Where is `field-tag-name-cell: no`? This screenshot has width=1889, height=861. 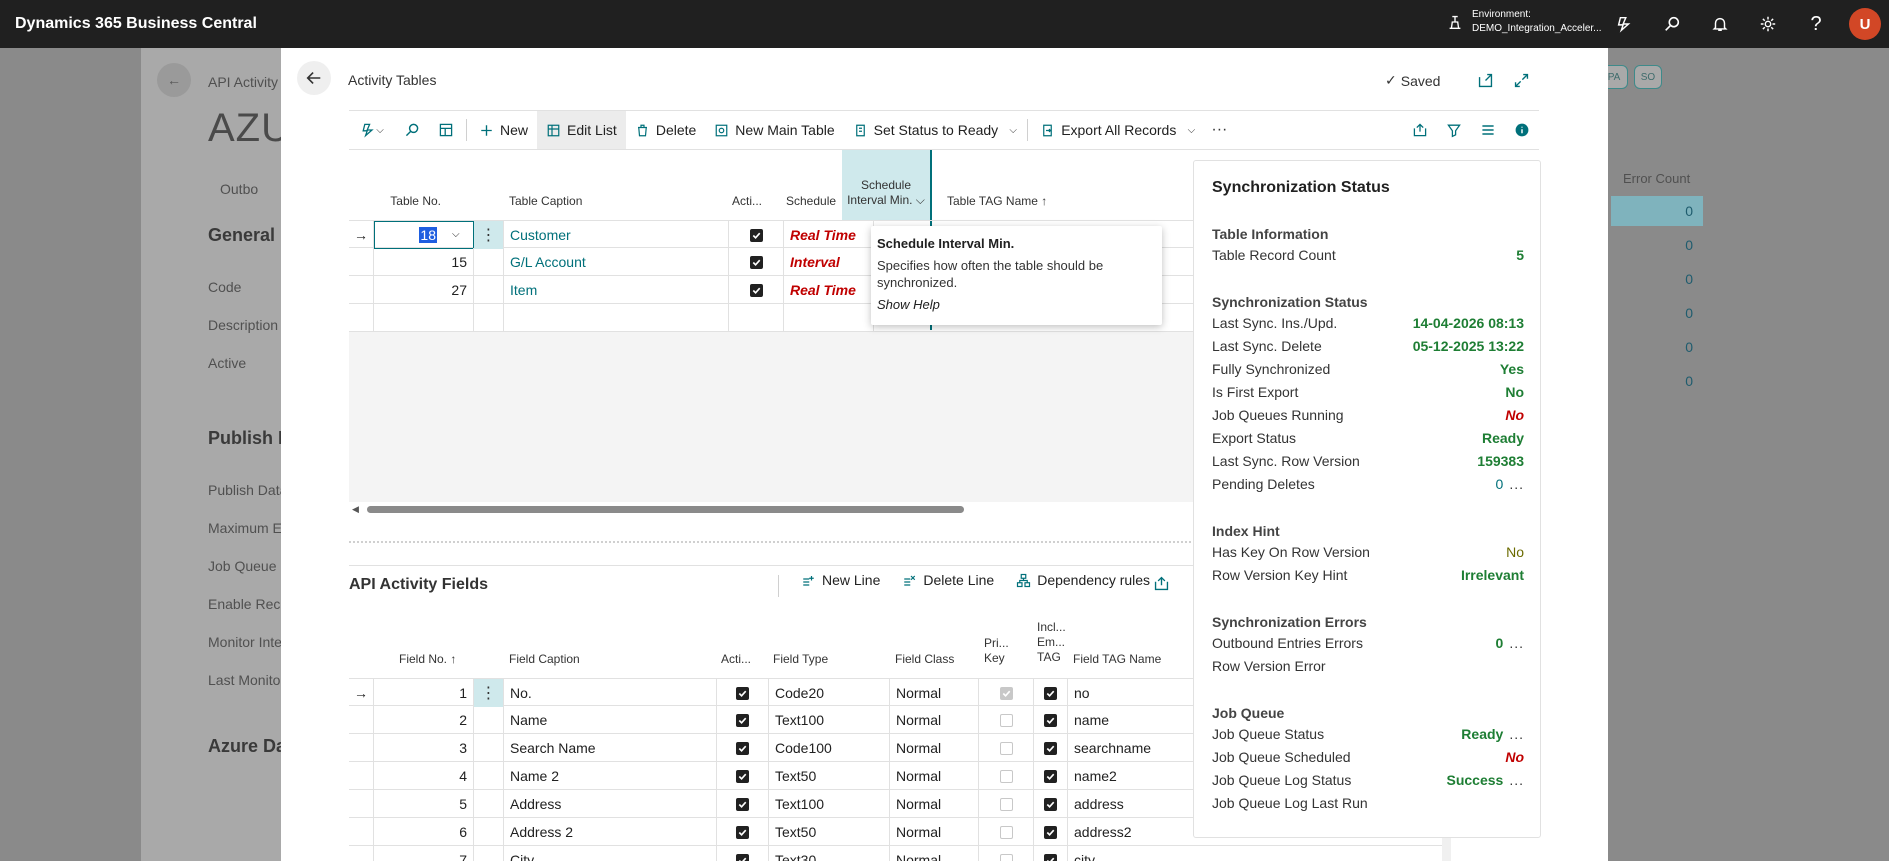 field-tag-name-cell: no is located at coordinates (1111, 693).